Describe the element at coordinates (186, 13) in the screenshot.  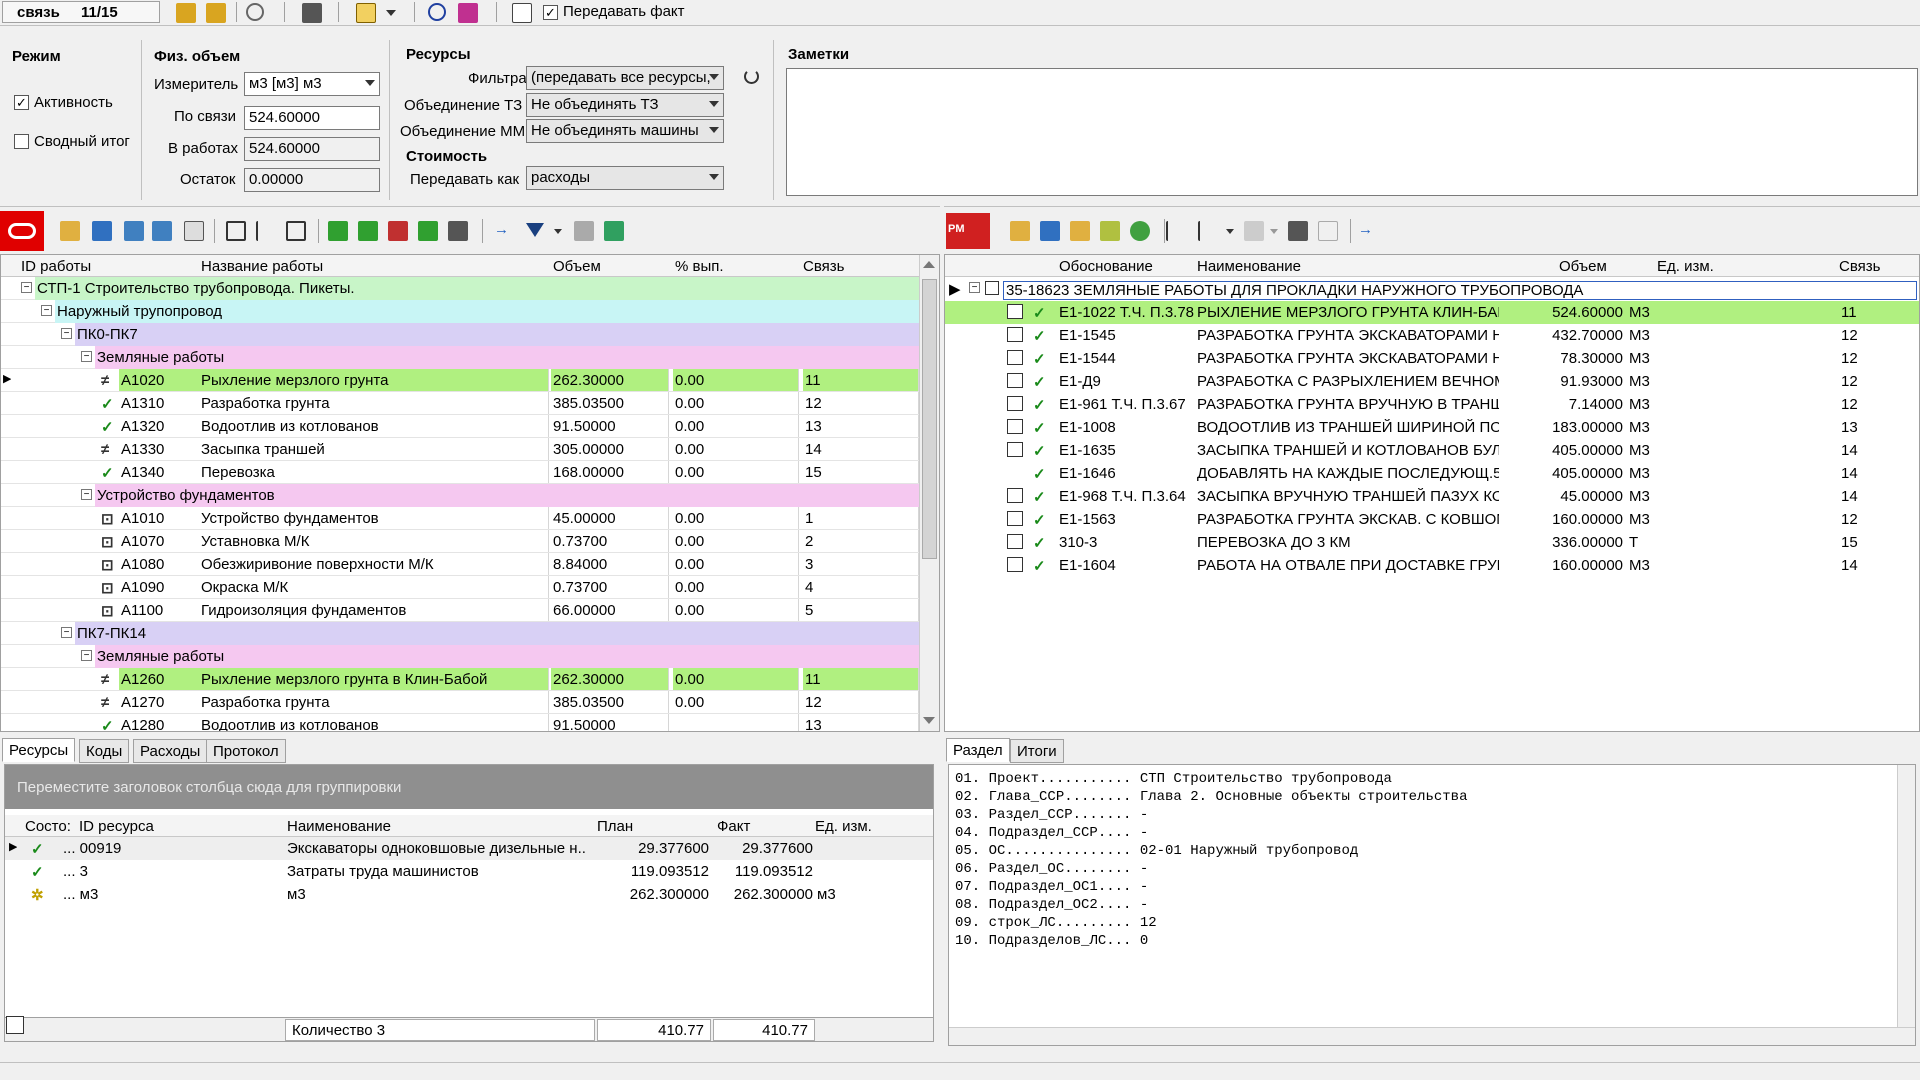
I see `hand-up-icon` at that location.